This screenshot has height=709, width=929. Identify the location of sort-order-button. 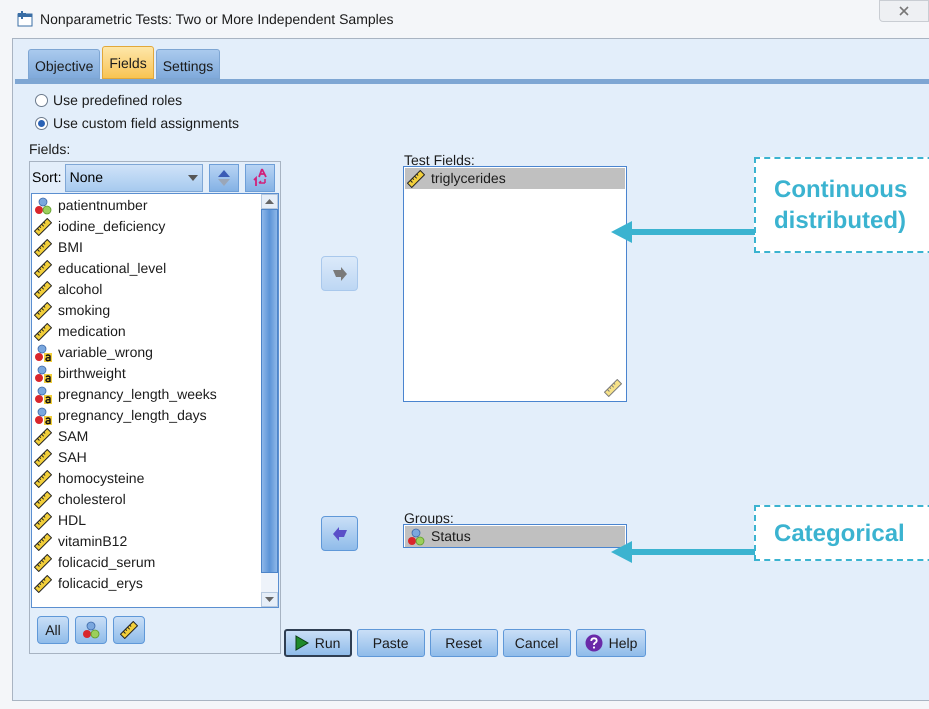
(223, 178).